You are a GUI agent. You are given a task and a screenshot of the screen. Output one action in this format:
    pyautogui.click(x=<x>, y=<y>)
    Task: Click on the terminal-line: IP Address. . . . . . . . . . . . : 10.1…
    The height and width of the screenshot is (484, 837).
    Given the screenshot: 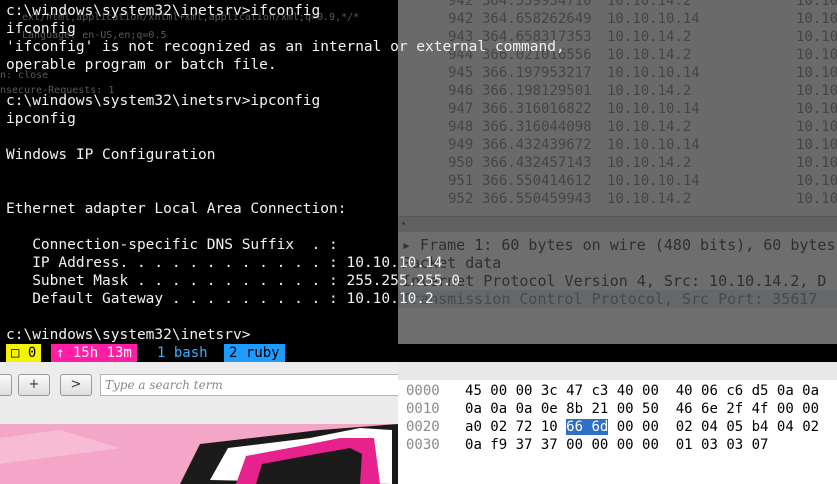 What is the action you would take?
    pyautogui.click(x=224, y=263)
    